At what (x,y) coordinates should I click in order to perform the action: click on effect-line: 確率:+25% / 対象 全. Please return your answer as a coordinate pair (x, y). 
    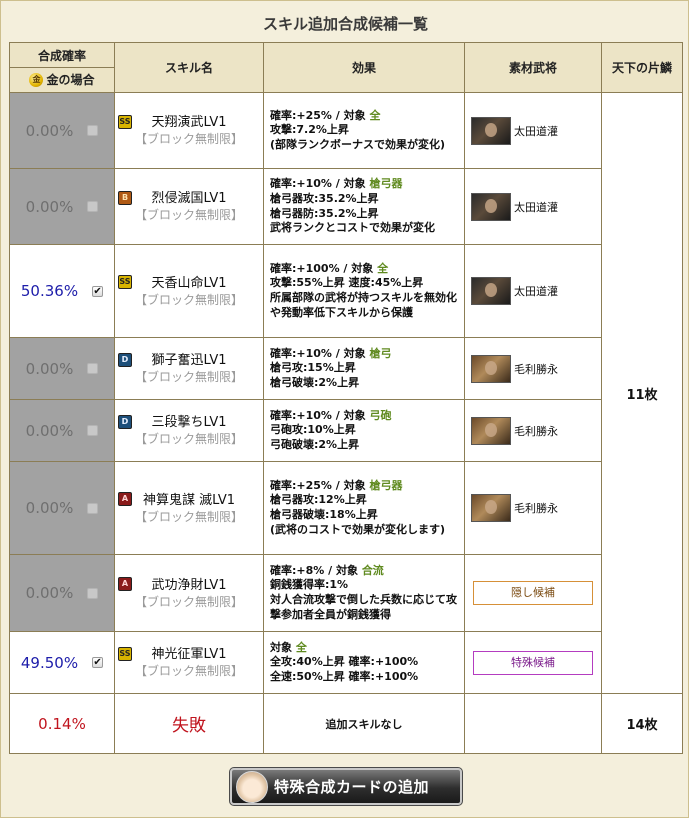
    Looking at the image, I should click on (325, 115).